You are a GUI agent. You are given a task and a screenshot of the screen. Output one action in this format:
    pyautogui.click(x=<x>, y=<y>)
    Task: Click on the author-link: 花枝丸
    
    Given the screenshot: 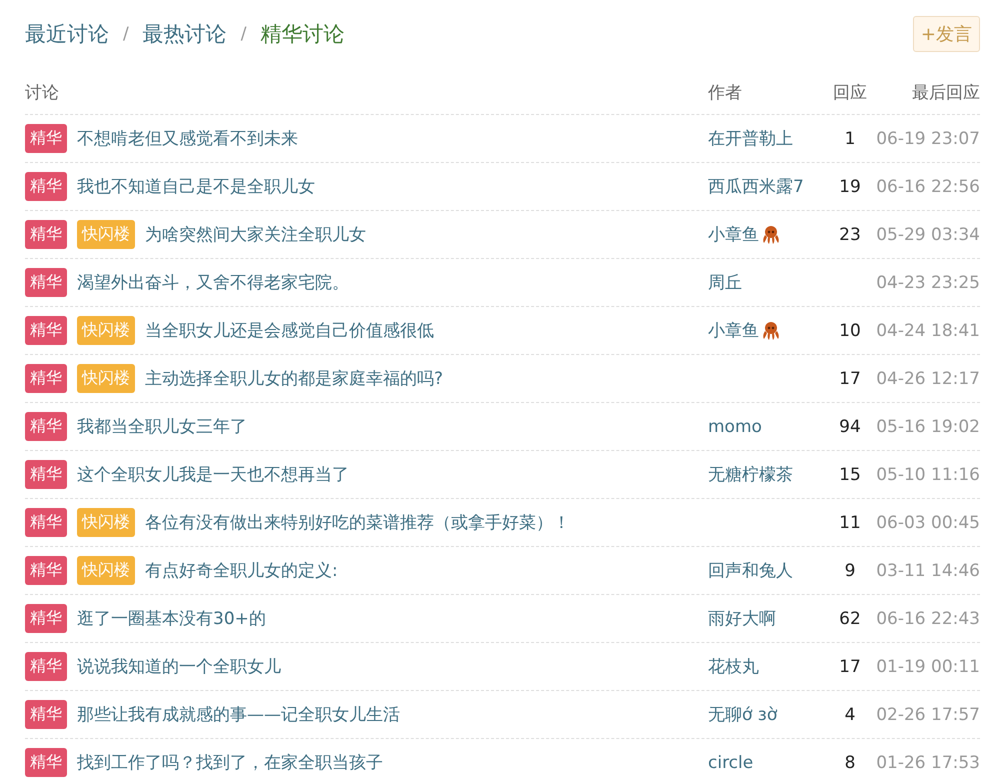 What is the action you would take?
    pyautogui.click(x=733, y=666)
    